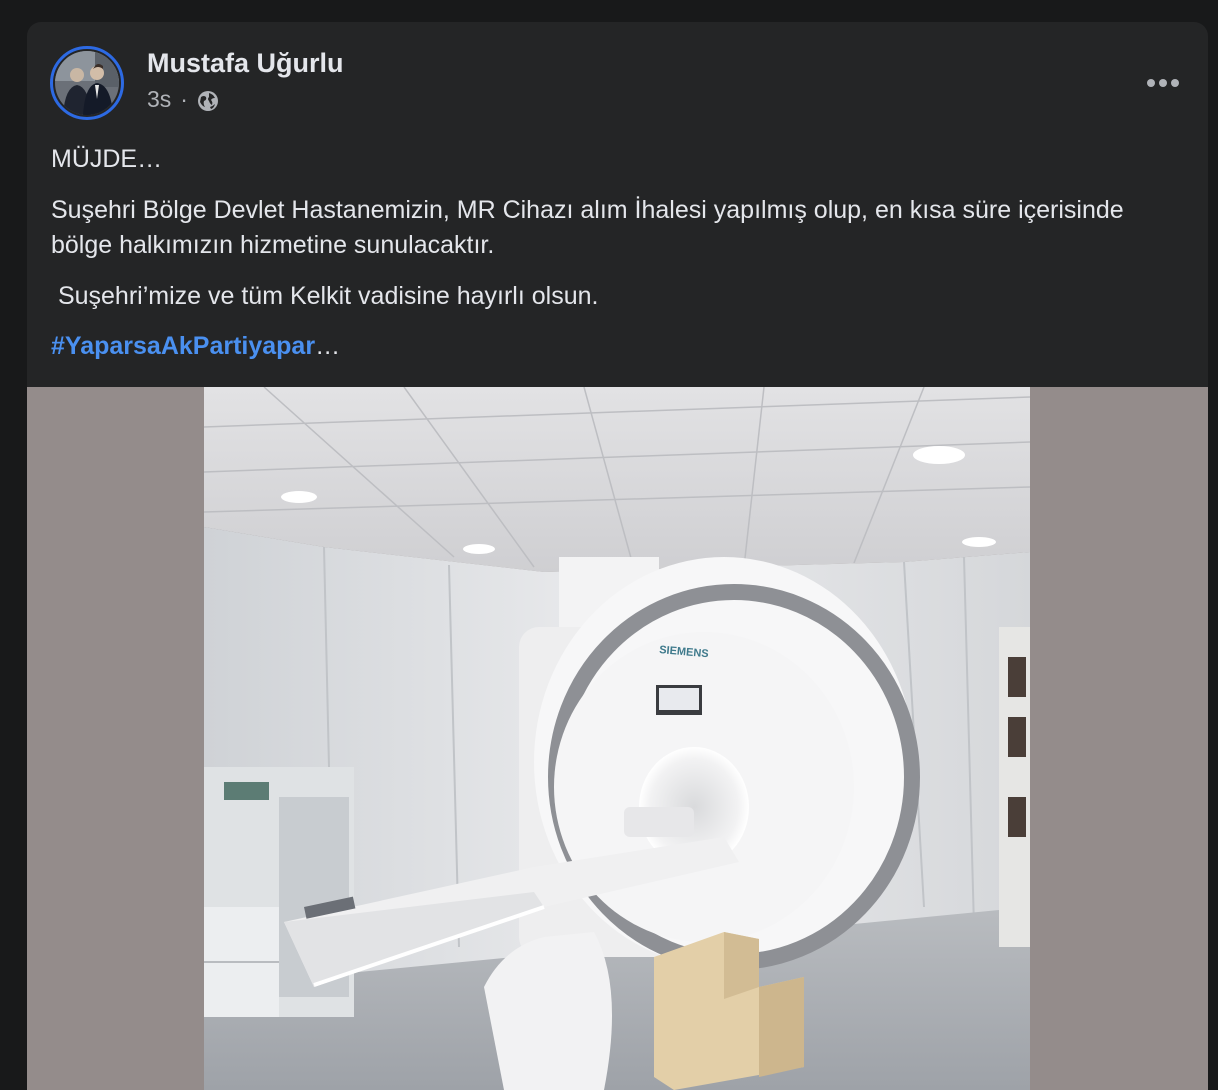  I want to click on hashtag-link: #YaparsaAkPartiyapar, so click(183, 346).